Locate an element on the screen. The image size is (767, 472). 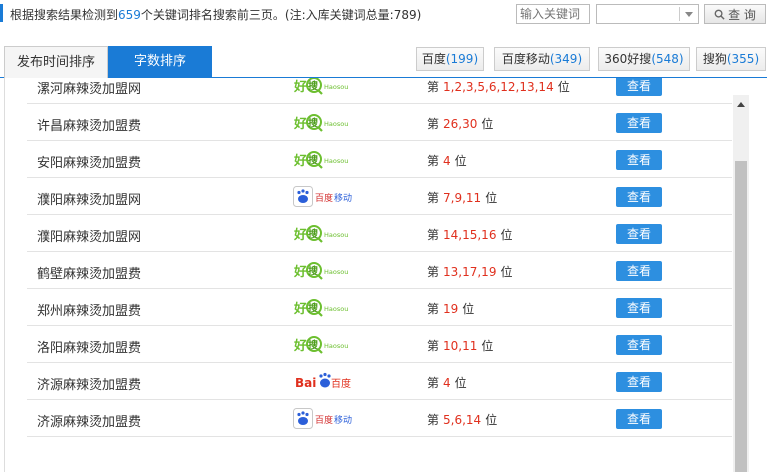
engine-filter-360: 360好搜(548) is located at coordinates (644, 59).